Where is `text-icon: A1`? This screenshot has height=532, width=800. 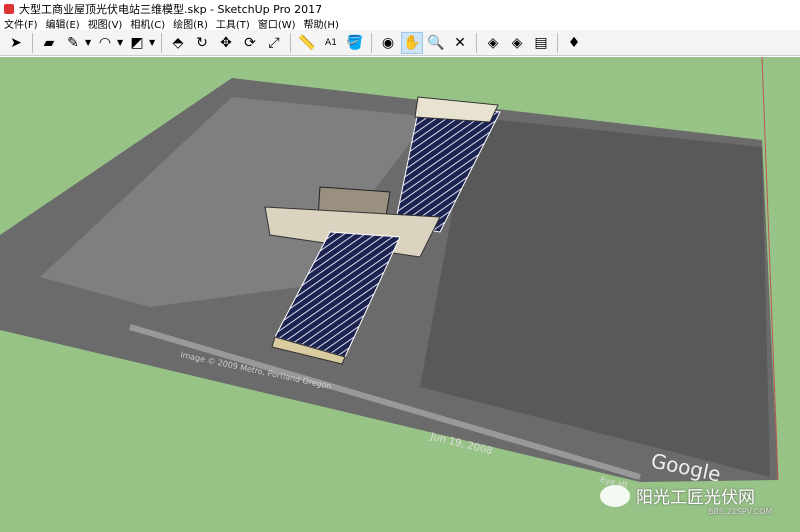 text-icon: A1 is located at coordinates (331, 42).